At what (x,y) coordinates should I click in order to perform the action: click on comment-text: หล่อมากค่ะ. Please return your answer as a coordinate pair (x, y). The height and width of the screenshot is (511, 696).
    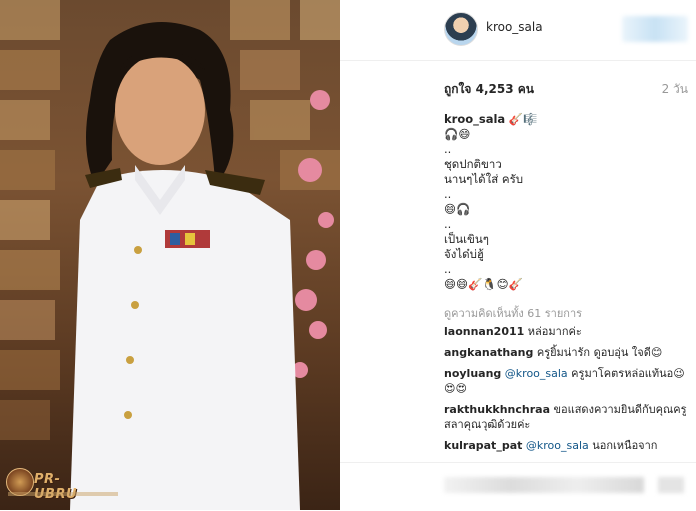
    Looking at the image, I should click on (553, 331).